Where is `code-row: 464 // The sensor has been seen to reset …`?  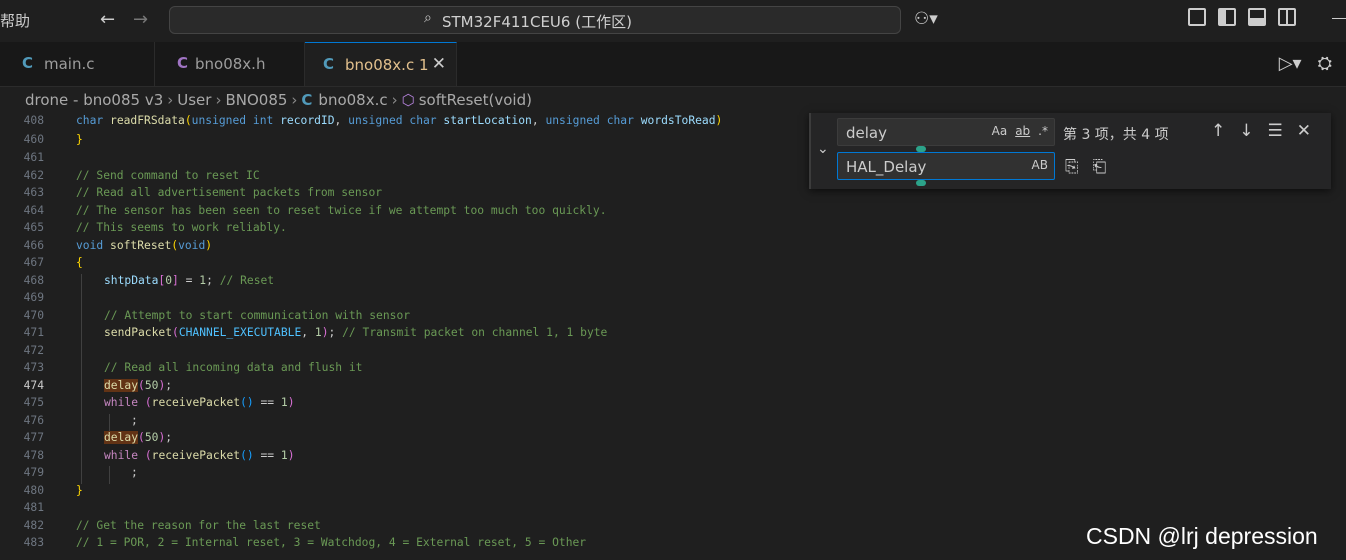 code-row: 464 // The sensor has been seen to reset … is located at coordinates (673, 213).